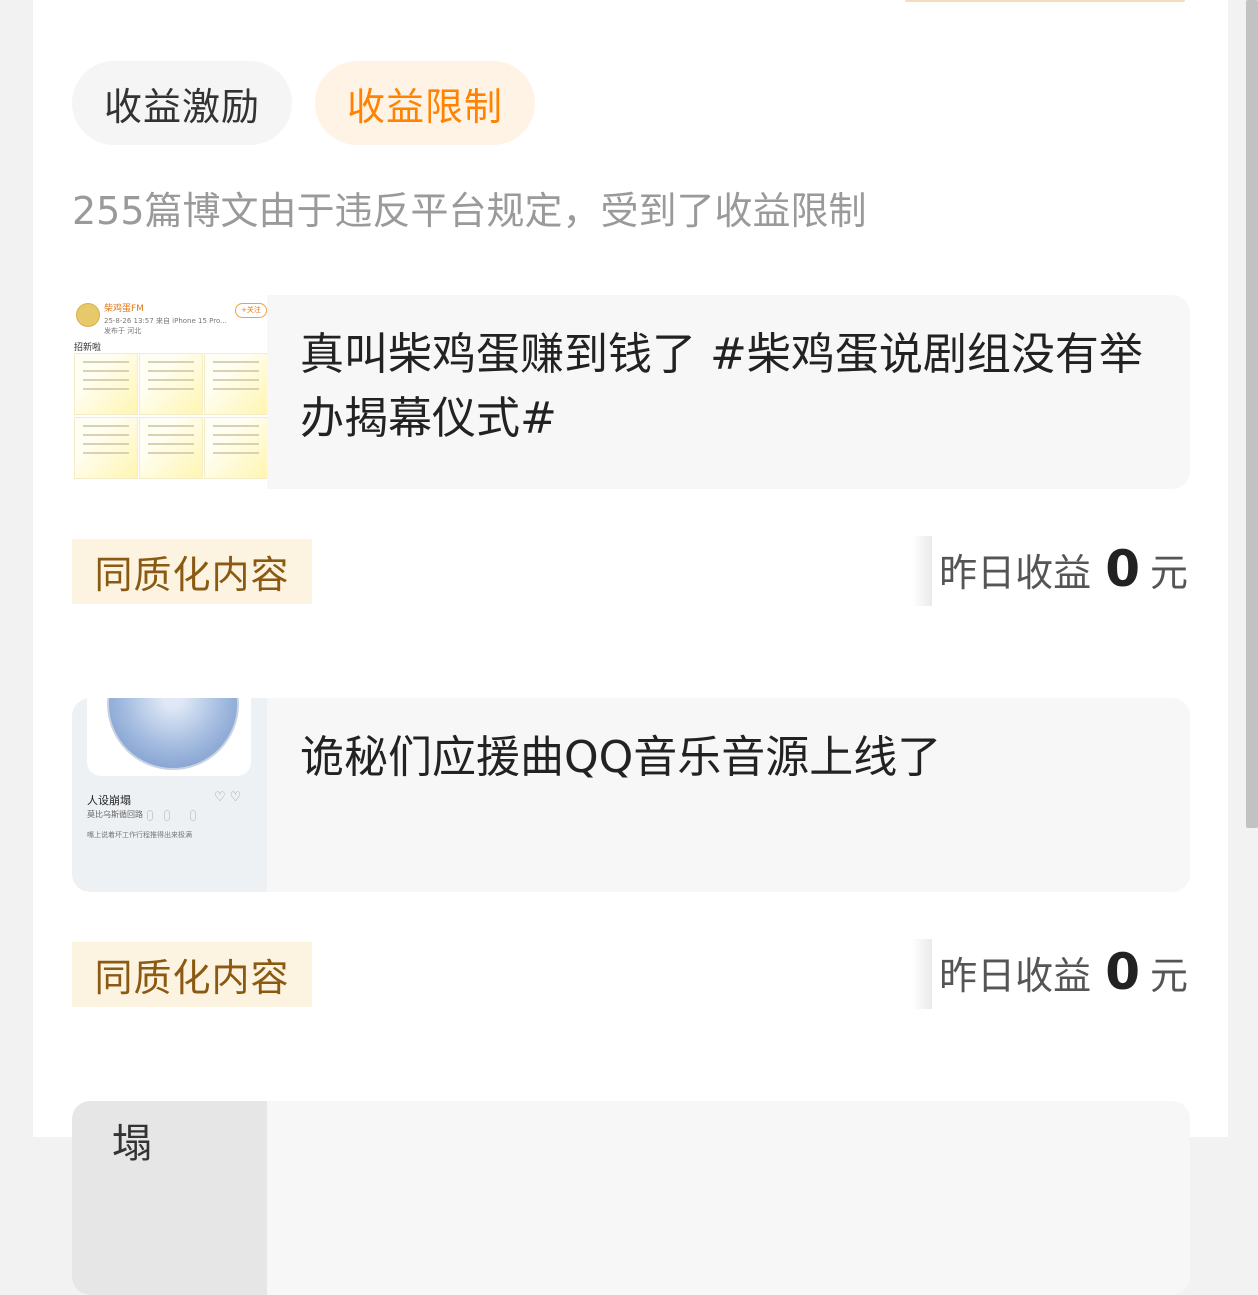  I want to click on tab-income-incentive: 收益激励, so click(182, 103).